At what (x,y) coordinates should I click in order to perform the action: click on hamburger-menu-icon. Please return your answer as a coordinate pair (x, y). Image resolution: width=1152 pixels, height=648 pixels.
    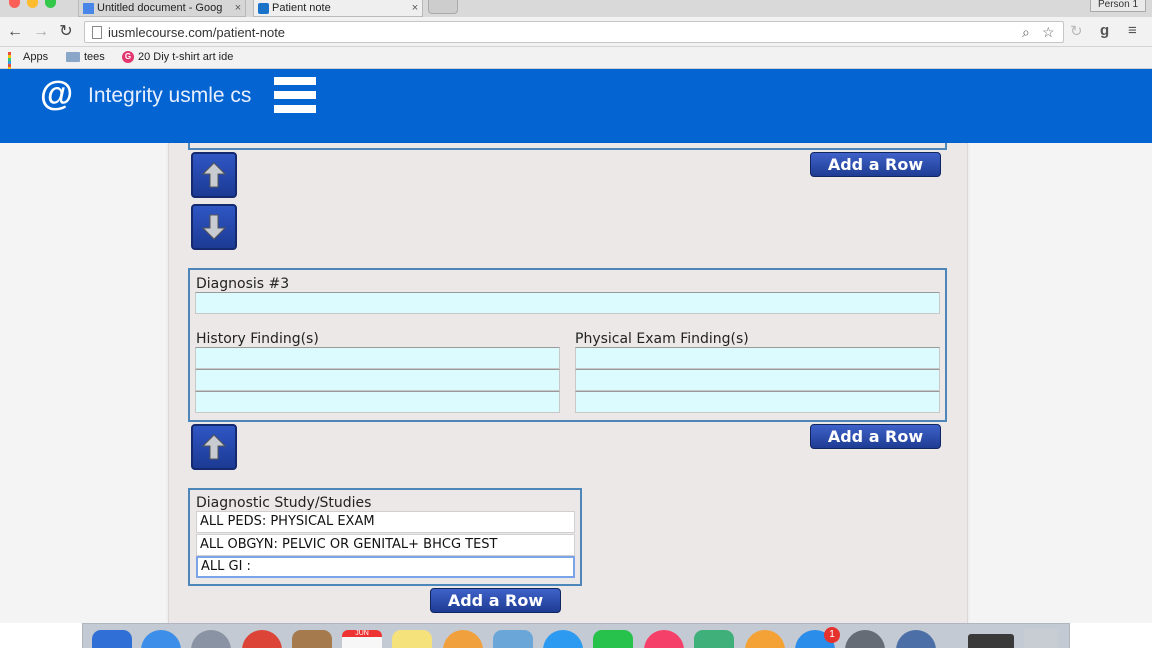
    Looking at the image, I should click on (295, 97).